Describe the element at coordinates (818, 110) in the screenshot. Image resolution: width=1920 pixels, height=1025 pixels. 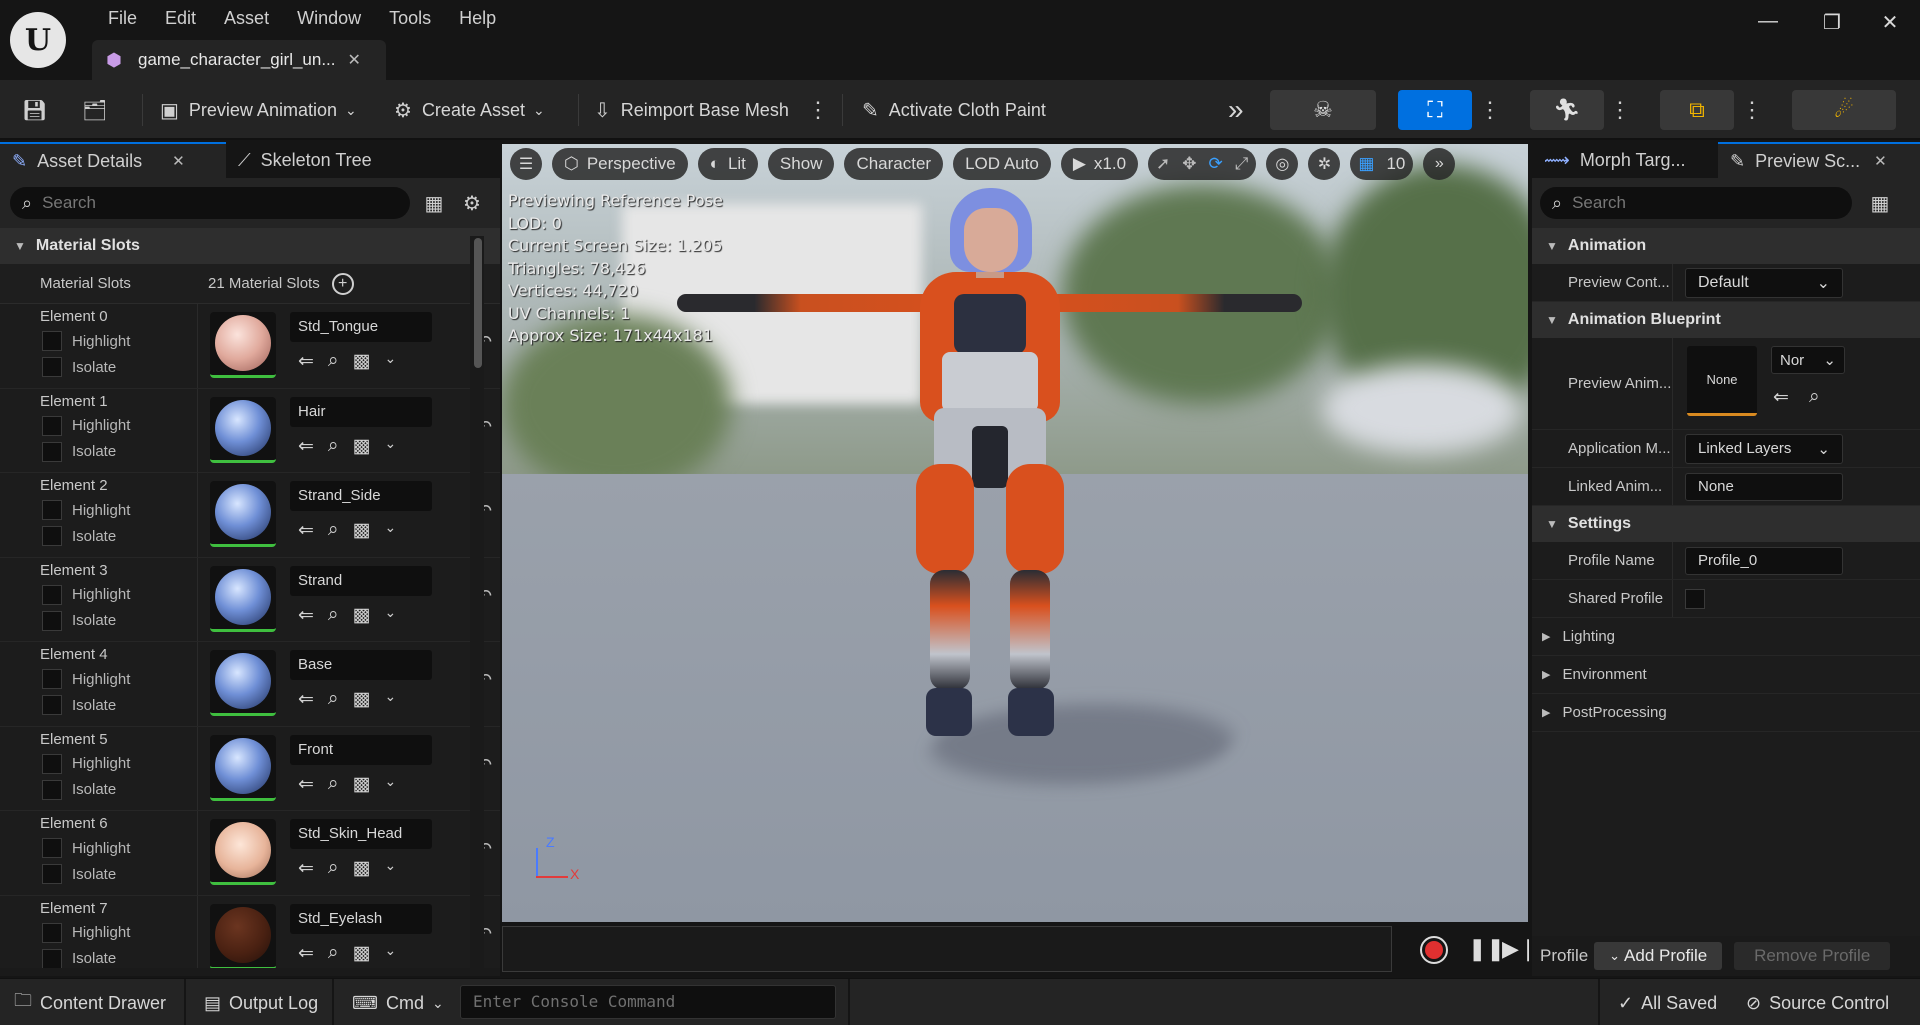
I see `reimport-options-icon: ⋮` at that location.